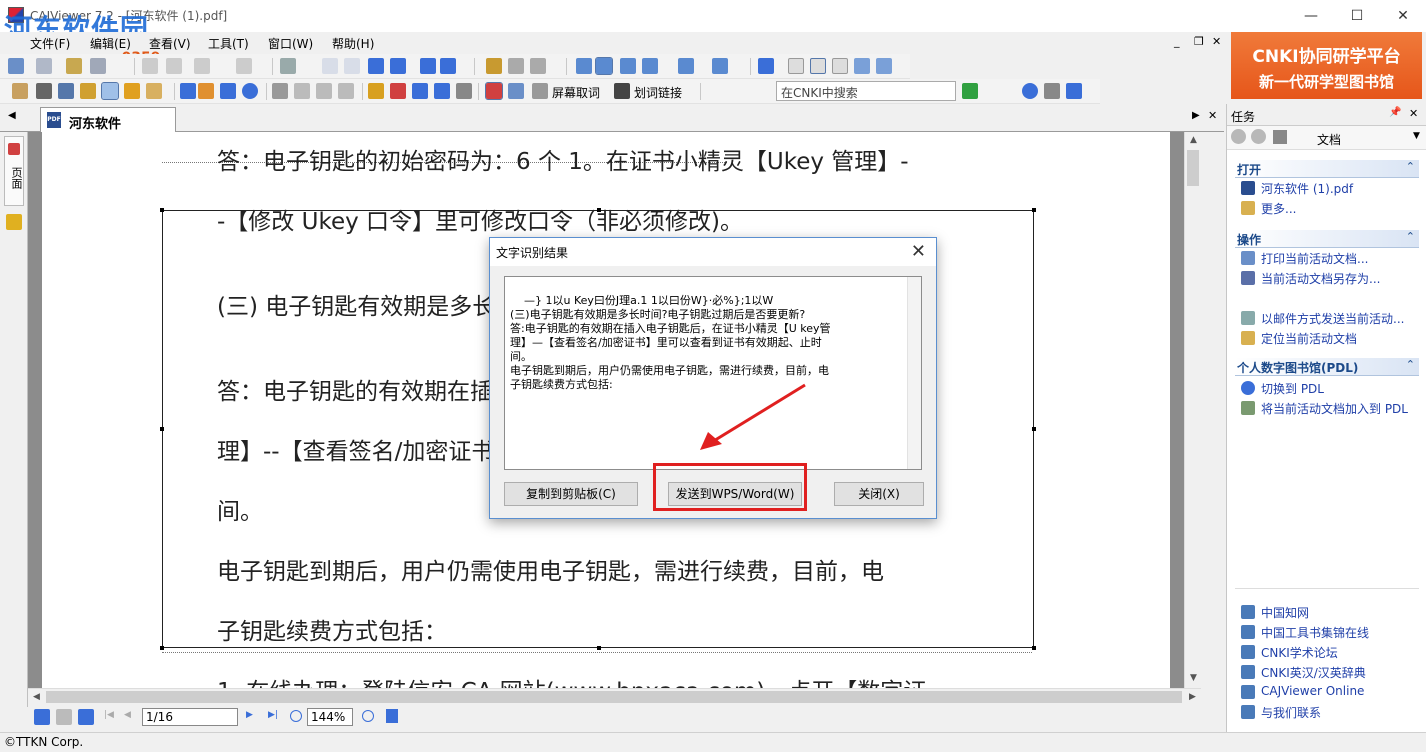  Describe the element at coordinates (970, 91) in the screenshot. I see `go-search-icon` at that location.